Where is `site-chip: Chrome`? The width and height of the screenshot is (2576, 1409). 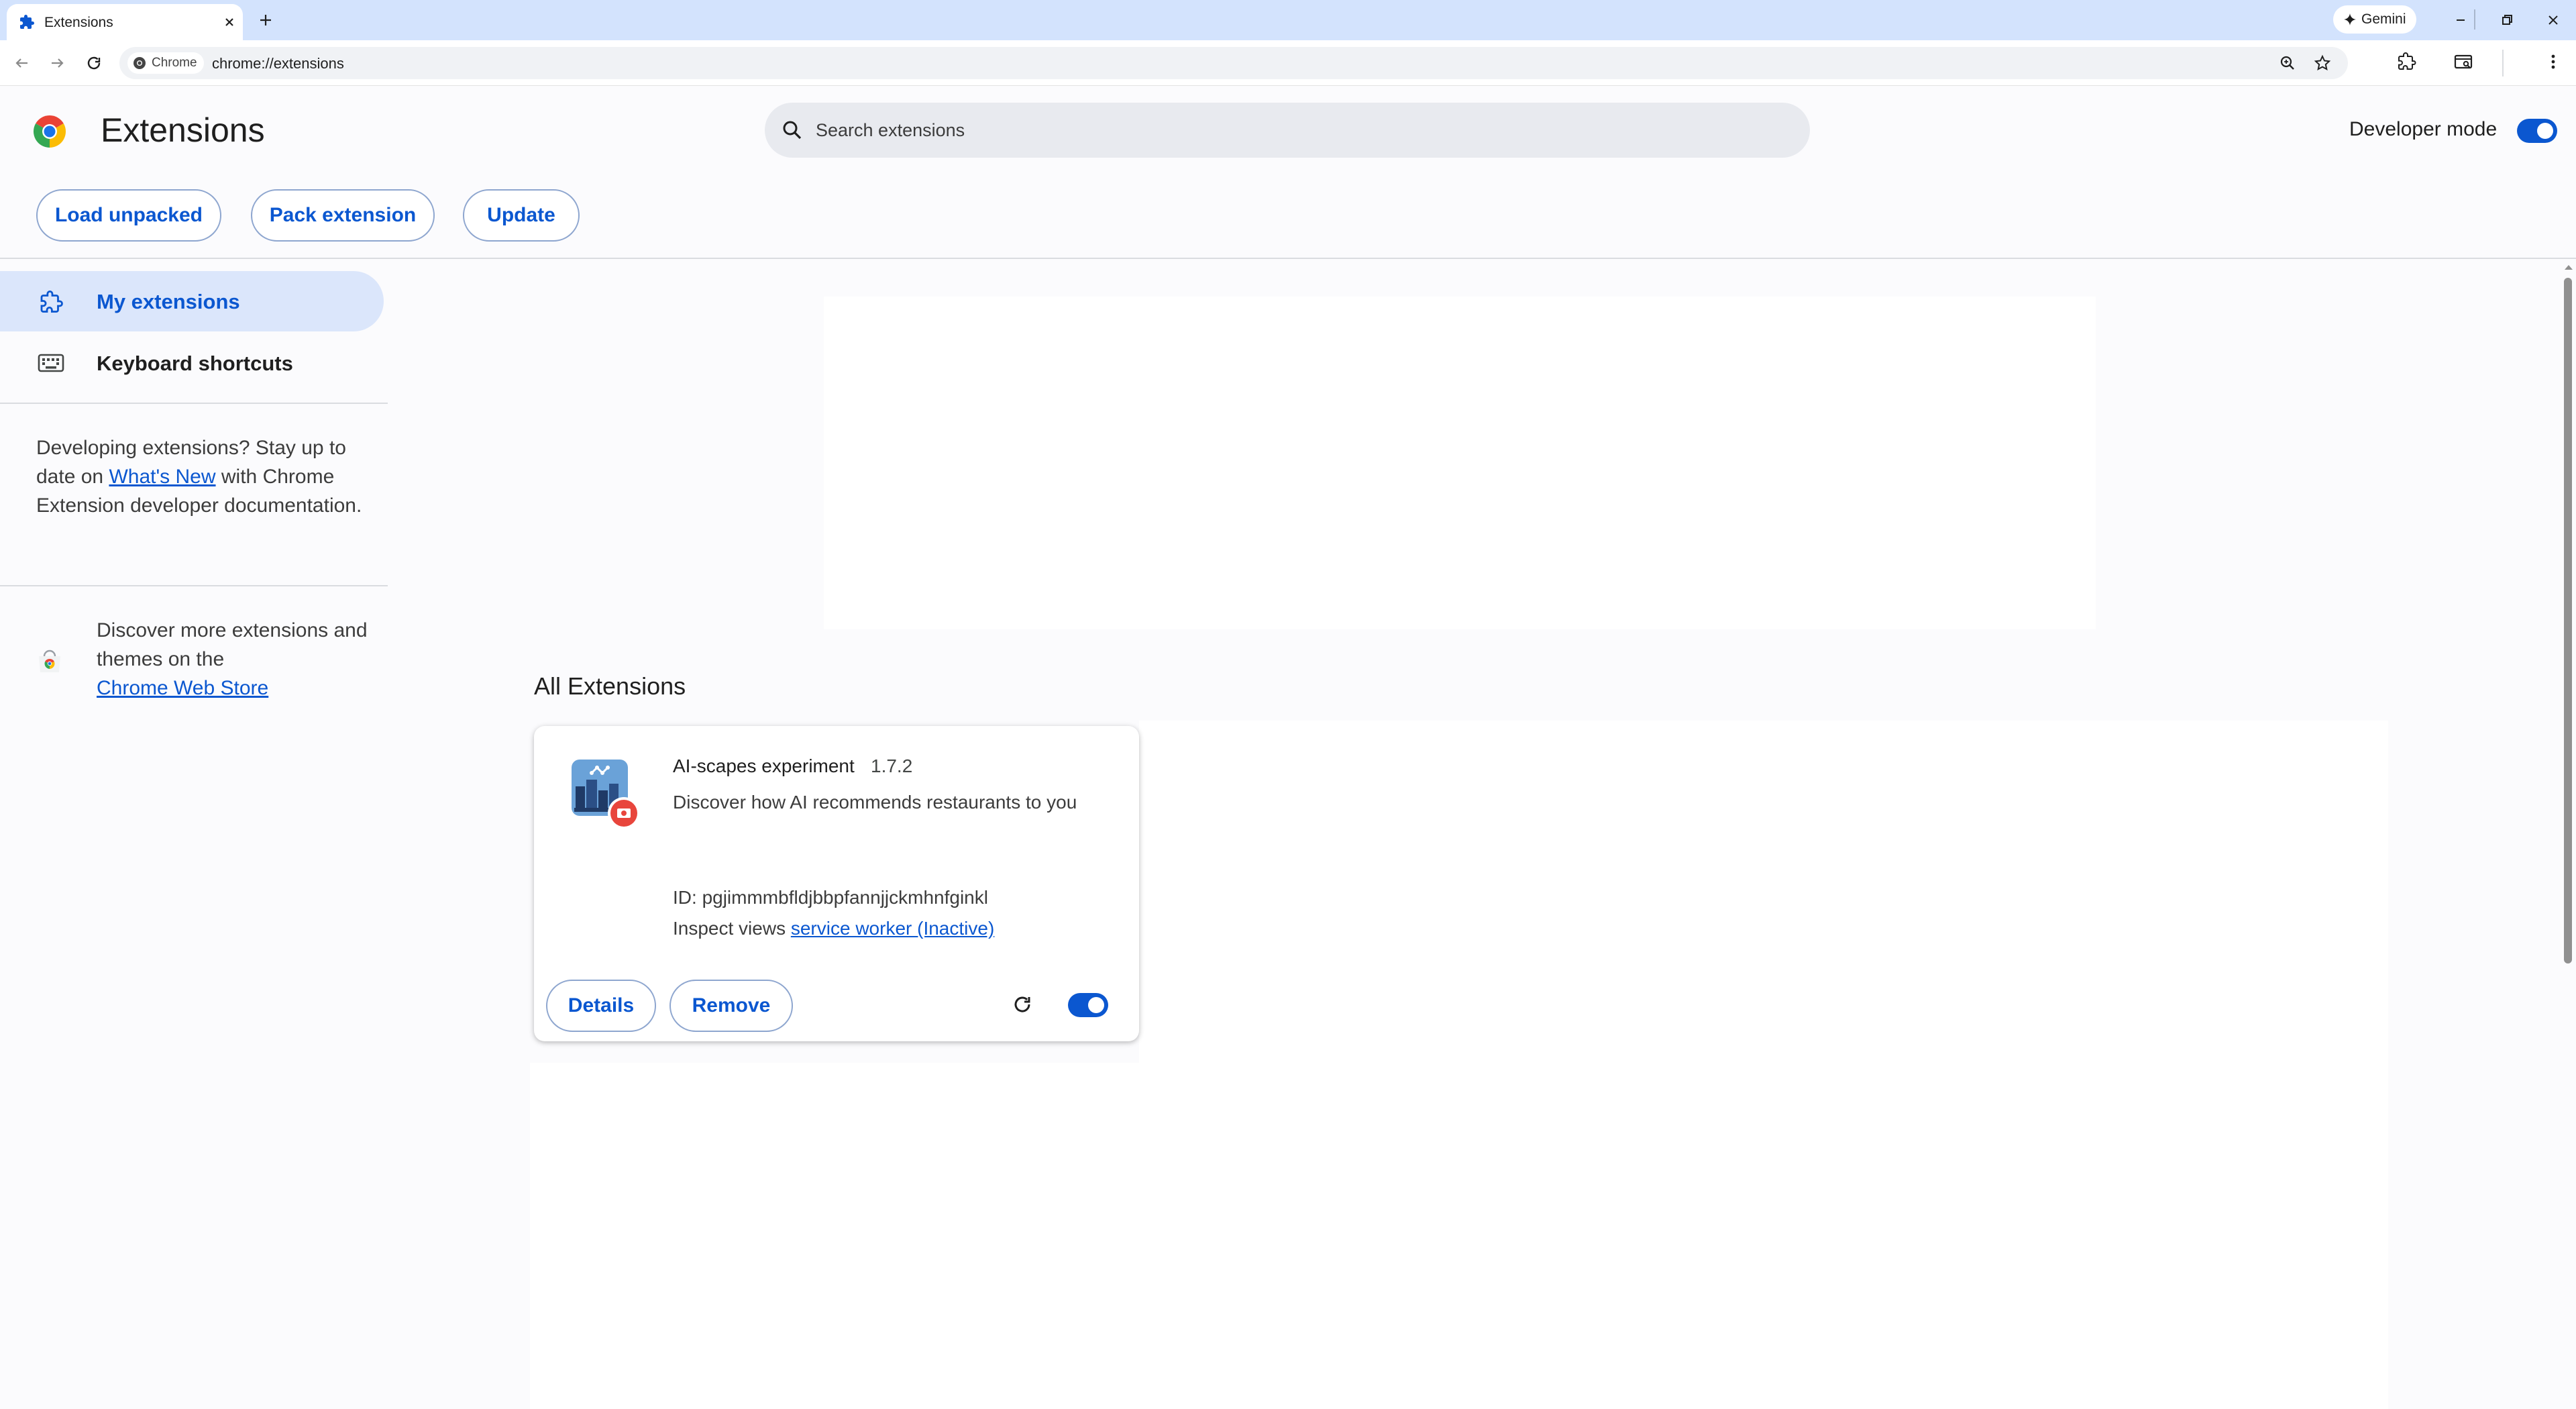 site-chip: Chrome is located at coordinates (165, 63).